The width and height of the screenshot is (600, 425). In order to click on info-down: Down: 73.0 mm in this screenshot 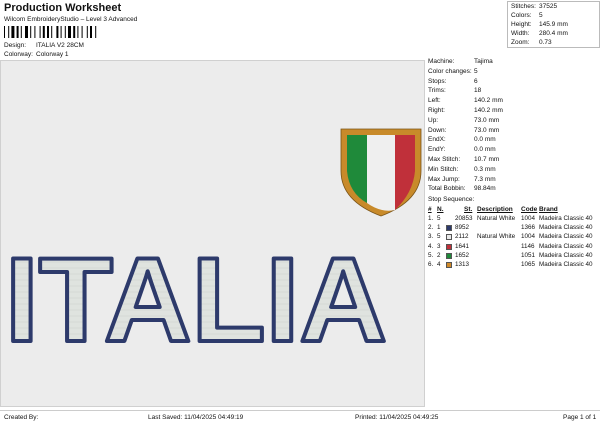, I will do `click(464, 130)`.